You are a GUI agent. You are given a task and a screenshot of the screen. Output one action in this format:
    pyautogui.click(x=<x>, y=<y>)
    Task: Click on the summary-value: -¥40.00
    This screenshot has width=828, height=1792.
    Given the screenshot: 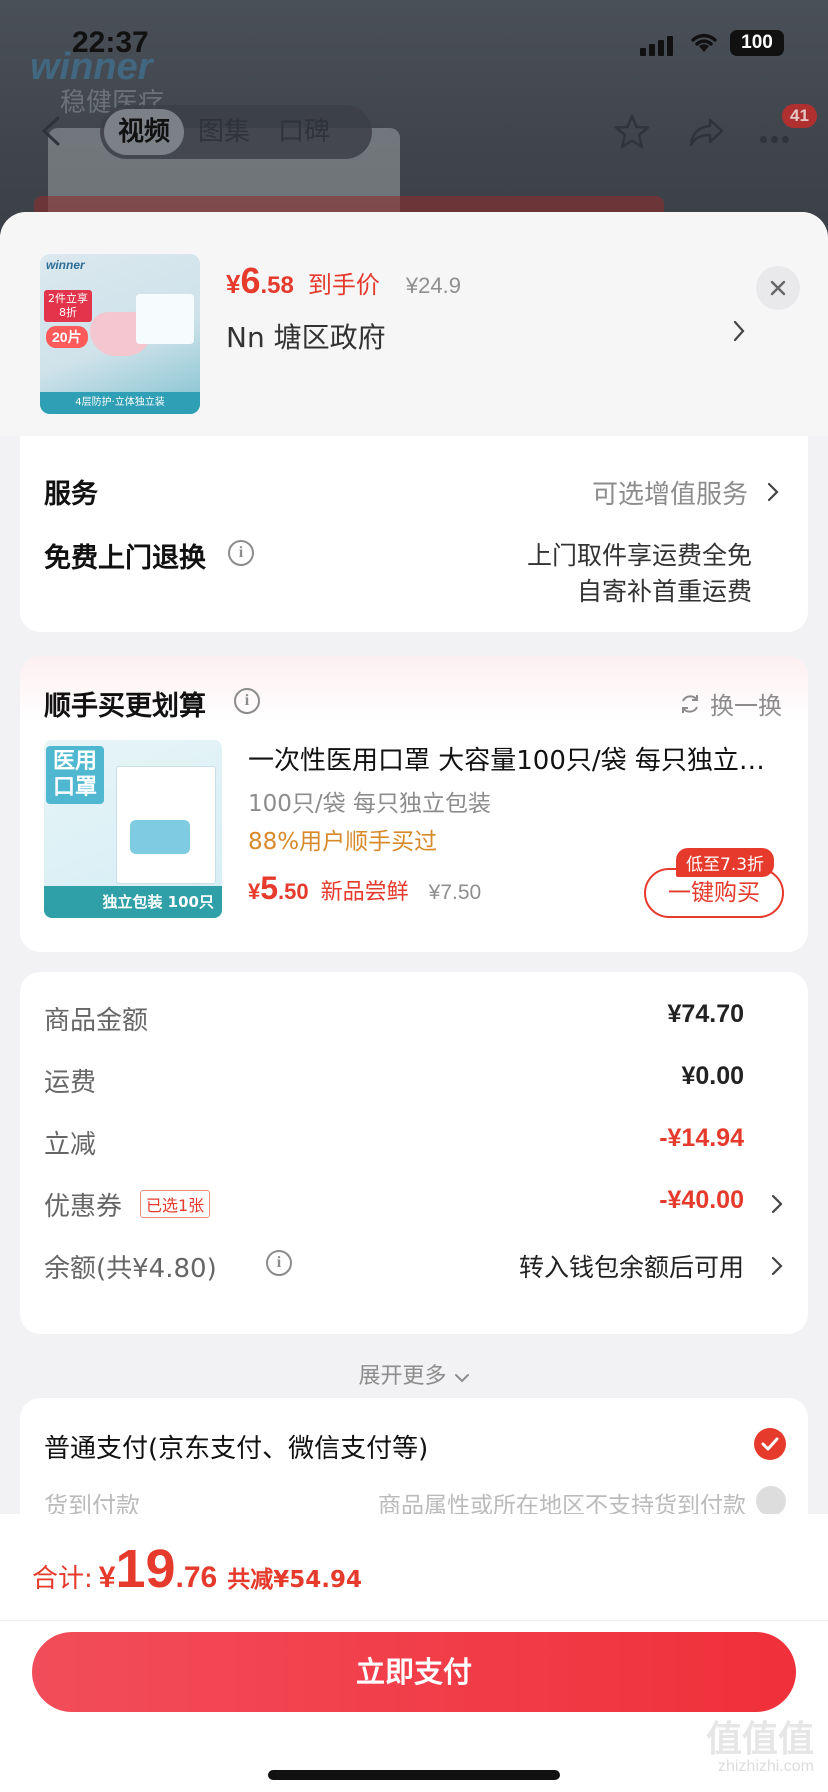 What is the action you would take?
    pyautogui.click(x=701, y=1200)
    